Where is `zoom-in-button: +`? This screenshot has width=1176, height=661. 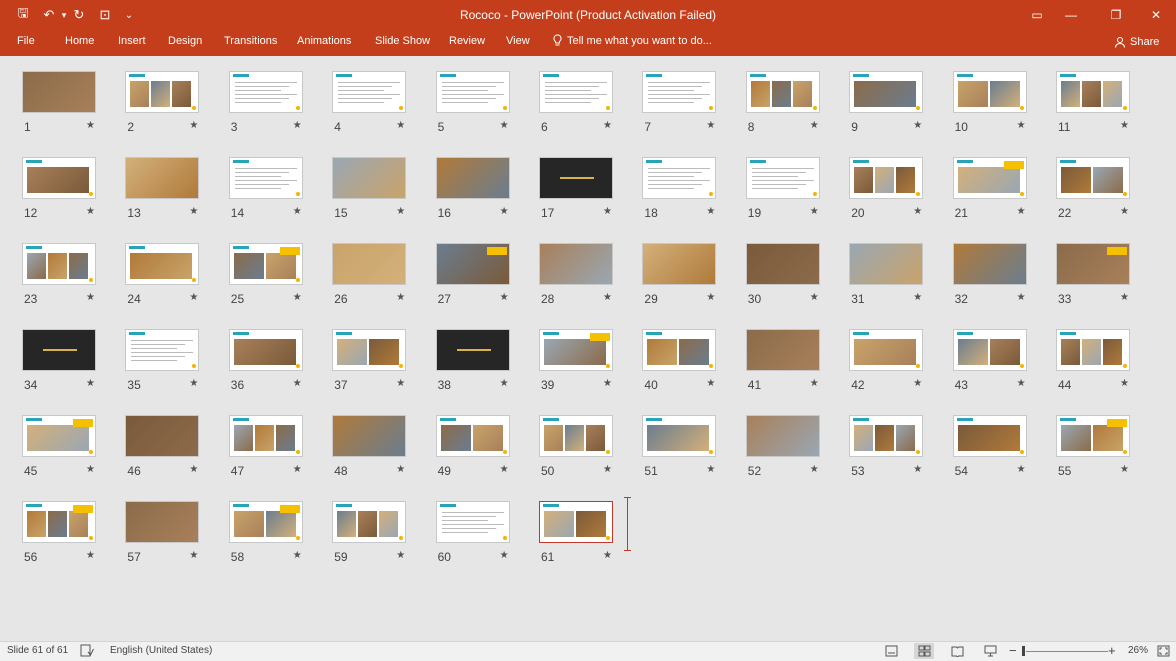
zoom-in-button: + is located at coordinates (1112, 650).